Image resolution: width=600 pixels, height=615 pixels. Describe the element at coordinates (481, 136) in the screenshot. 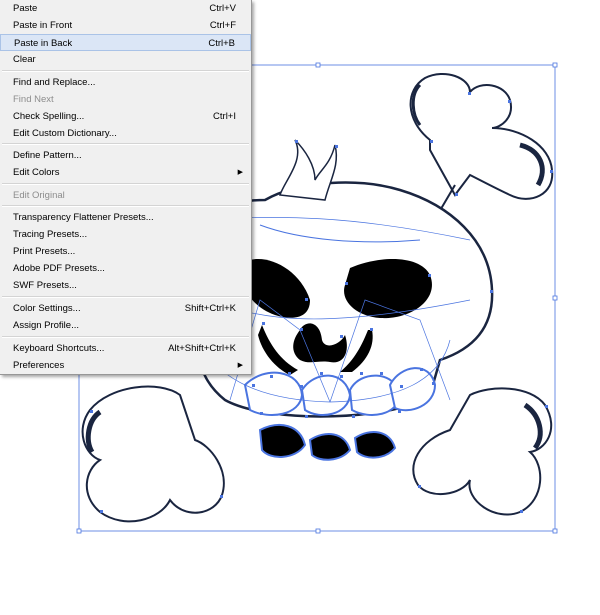

I see `crossbone-right-top` at that location.